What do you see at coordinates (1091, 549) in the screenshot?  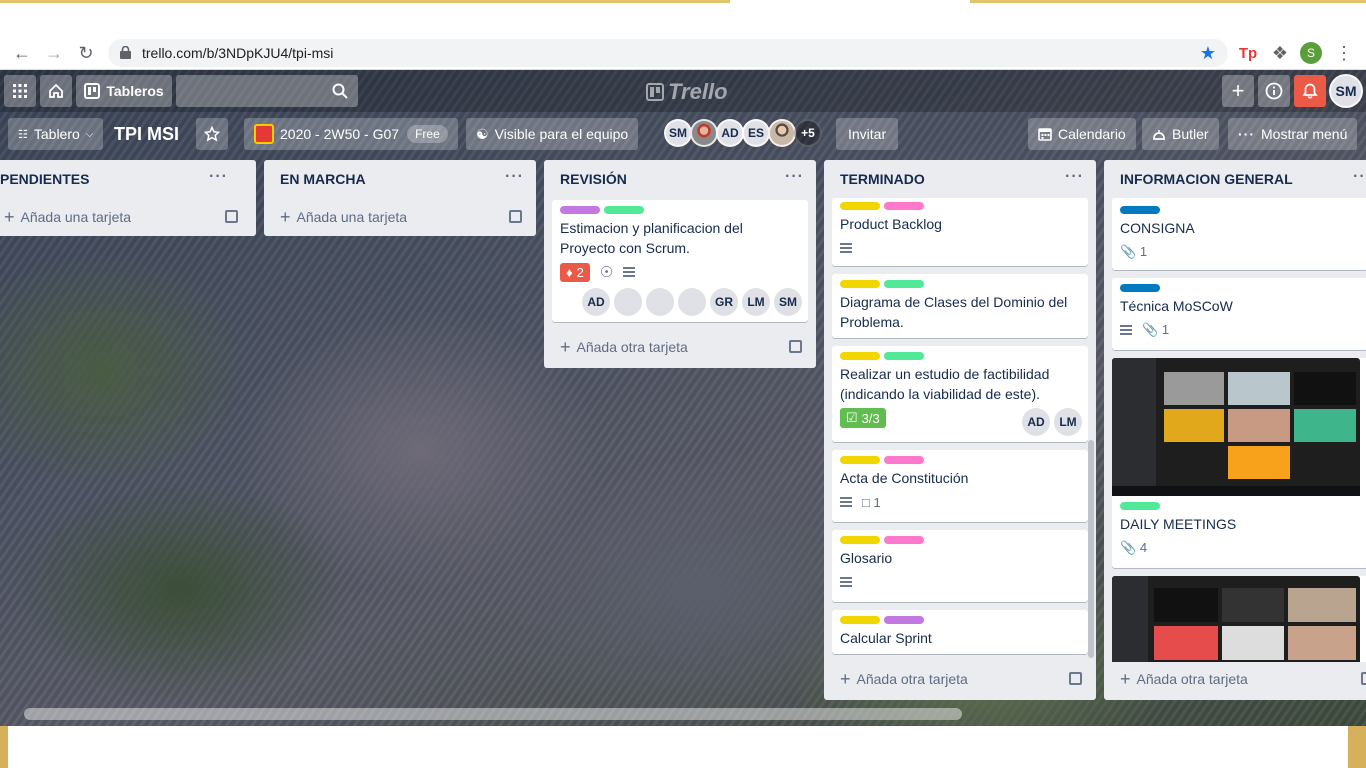 I see `vertical-scrollbar` at bounding box center [1091, 549].